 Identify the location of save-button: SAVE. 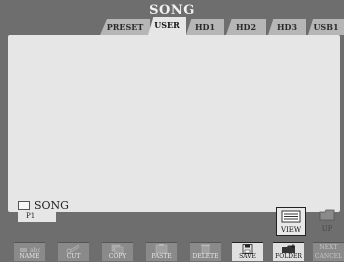
(247, 251).